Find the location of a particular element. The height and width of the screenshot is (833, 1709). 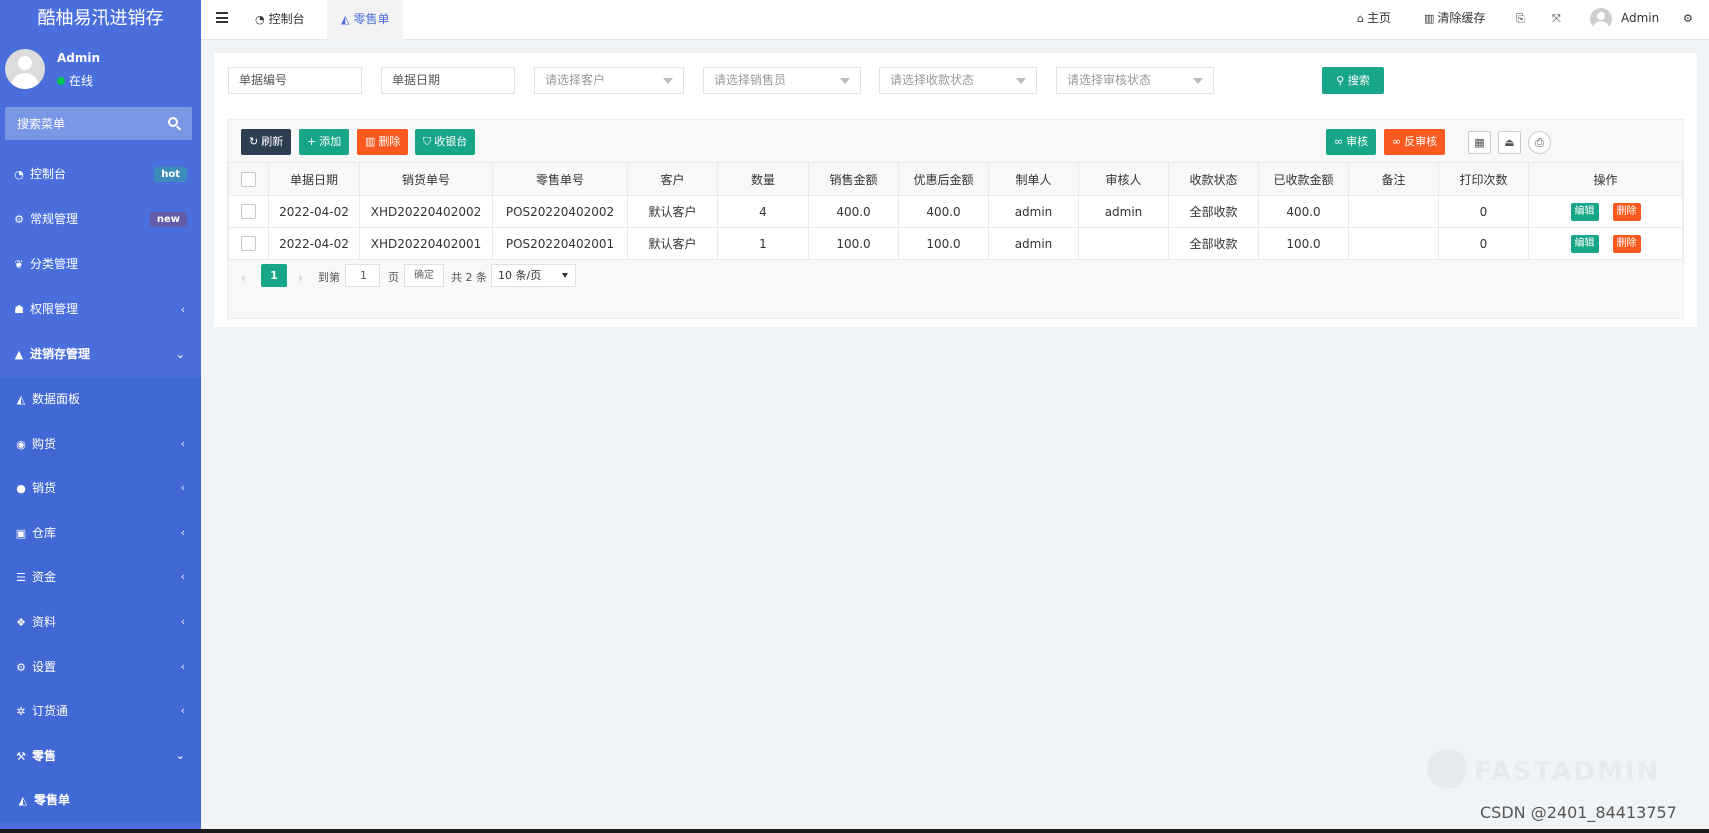

sidebar-item-warehouse: ▣ 仓库 ‹ is located at coordinates (100, 533).